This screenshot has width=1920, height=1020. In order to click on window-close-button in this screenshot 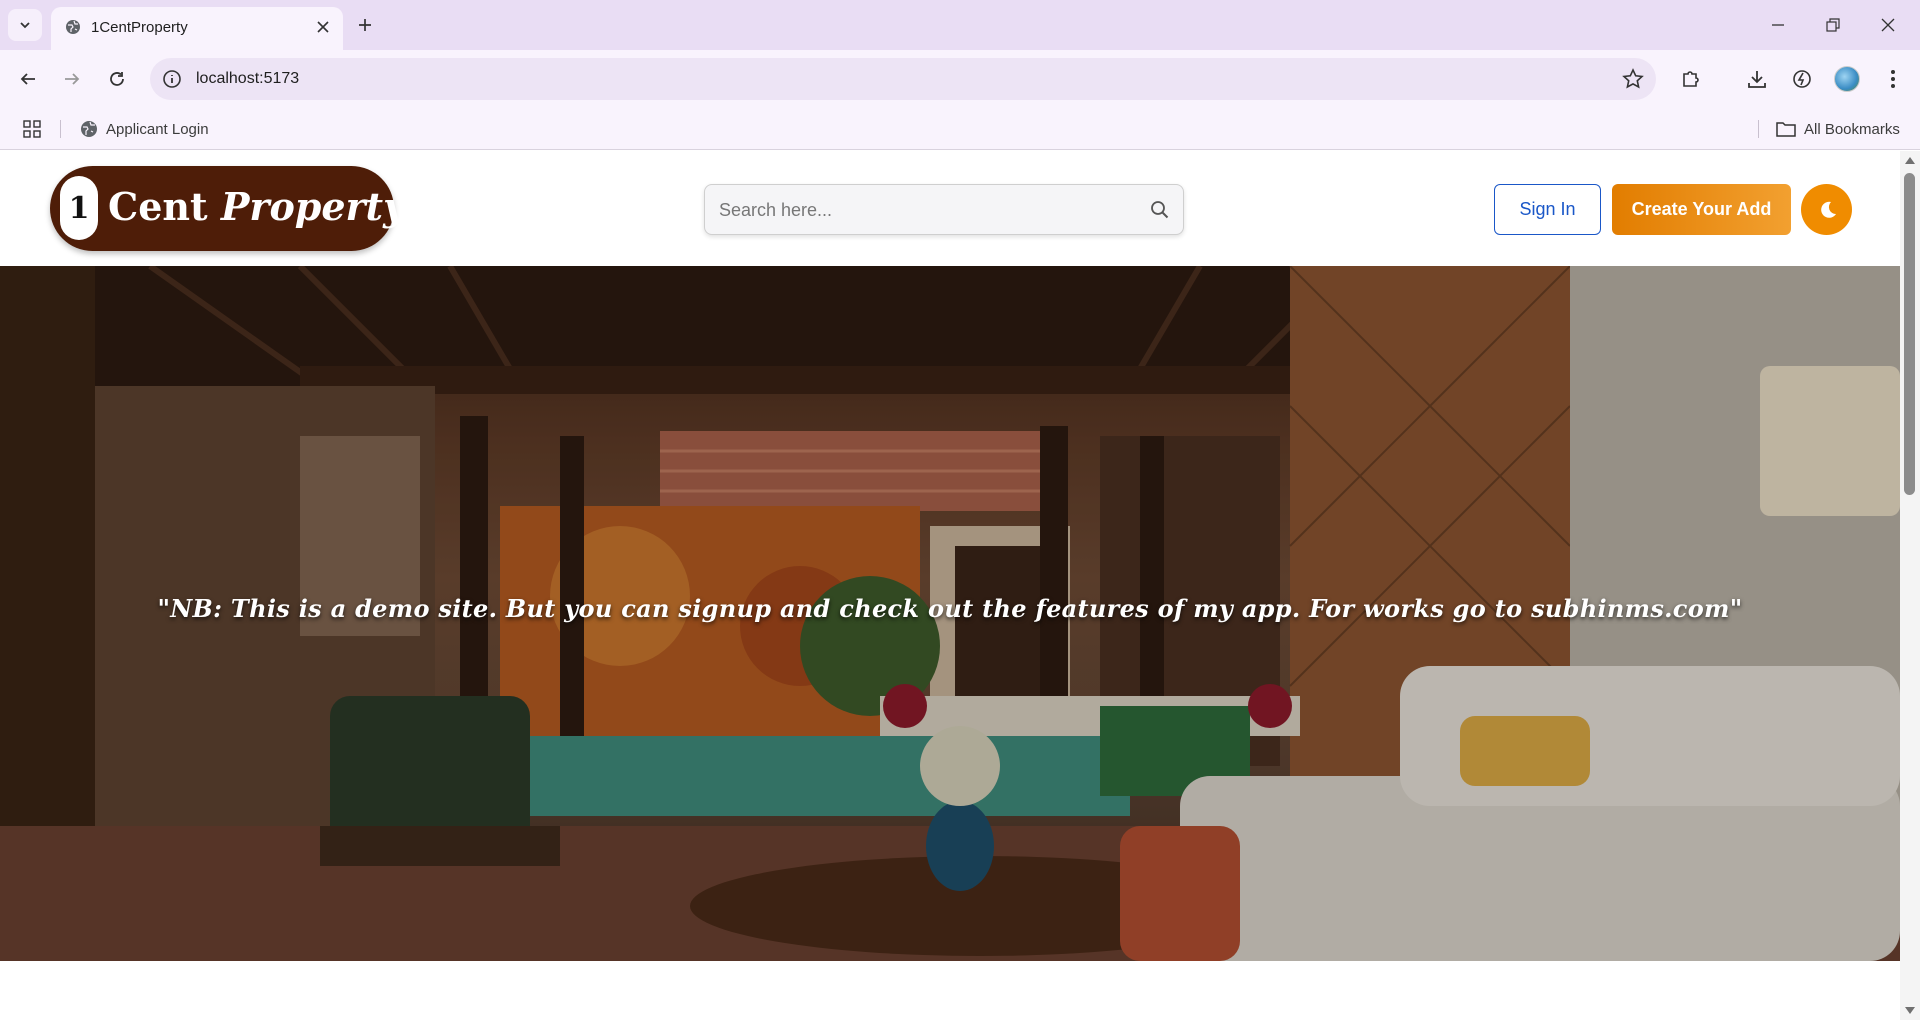, I will do `click(1888, 25)`.